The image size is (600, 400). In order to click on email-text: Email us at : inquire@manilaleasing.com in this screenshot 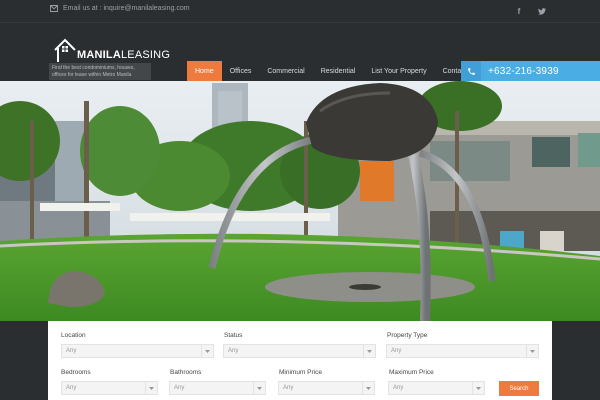, I will do `click(126, 8)`.